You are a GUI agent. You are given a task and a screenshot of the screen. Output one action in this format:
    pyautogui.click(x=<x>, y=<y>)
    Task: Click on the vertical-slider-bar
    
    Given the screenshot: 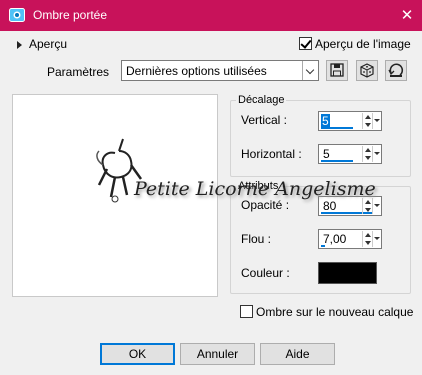 What is the action you would take?
    pyautogui.click(x=337, y=128)
    